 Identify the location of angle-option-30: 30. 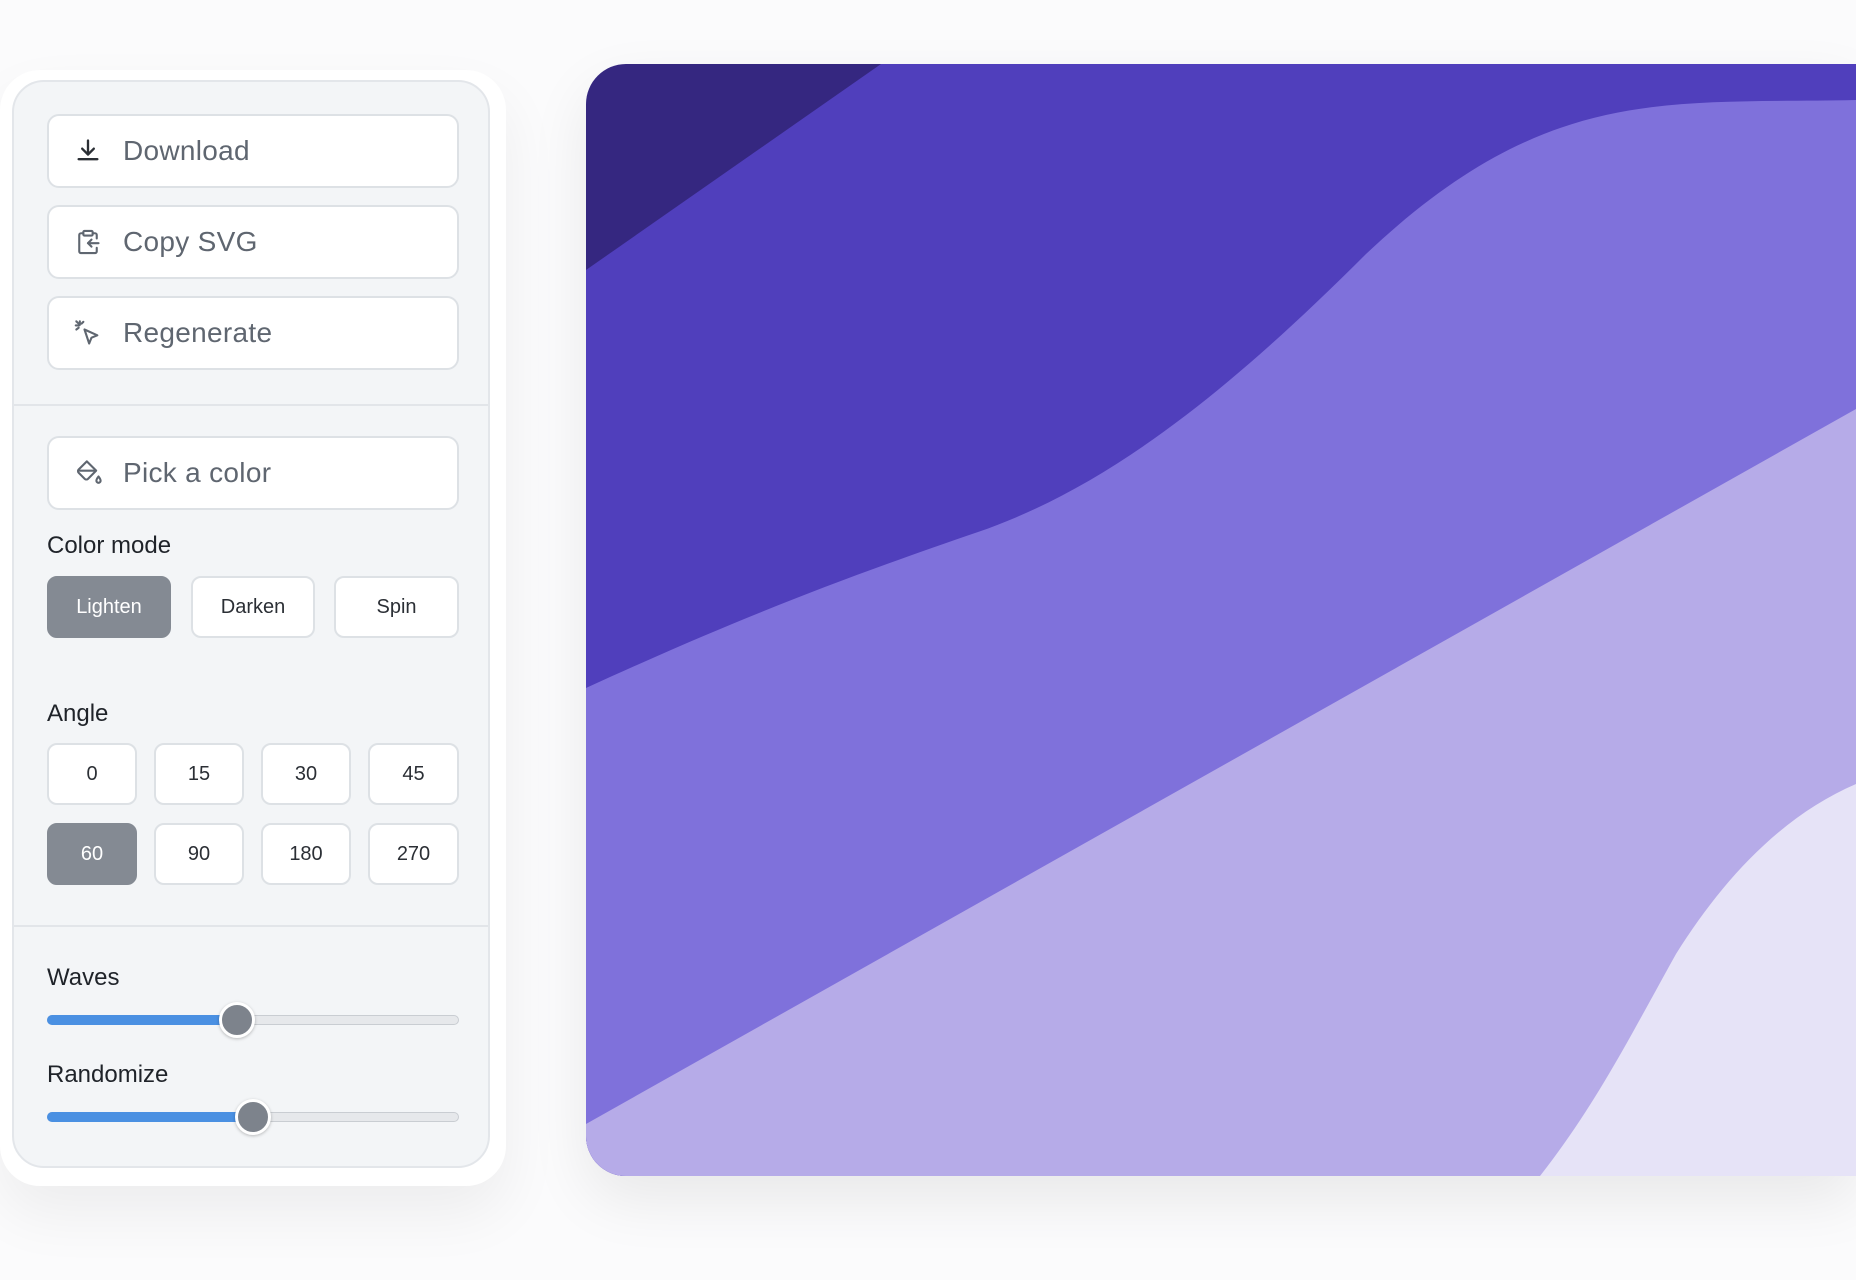
(306, 774).